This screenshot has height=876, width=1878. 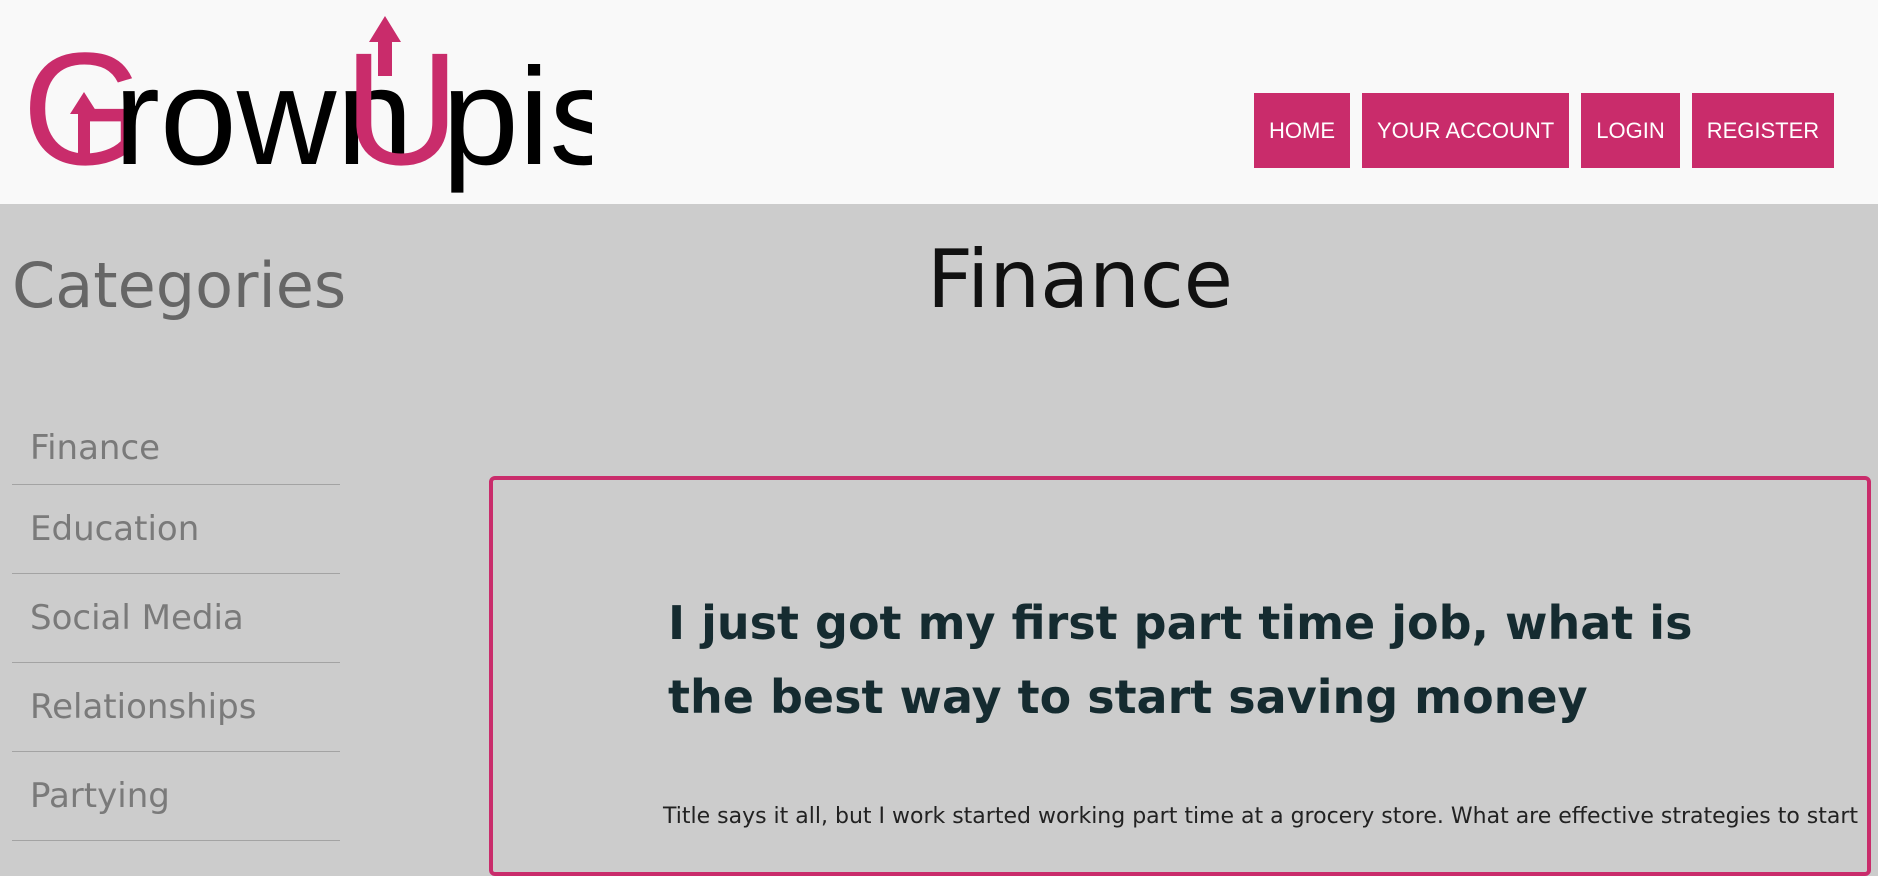 What do you see at coordinates (179, 285) in the screenshot?
I see `categories-heading: Categories` at bounding box center [179, 285].